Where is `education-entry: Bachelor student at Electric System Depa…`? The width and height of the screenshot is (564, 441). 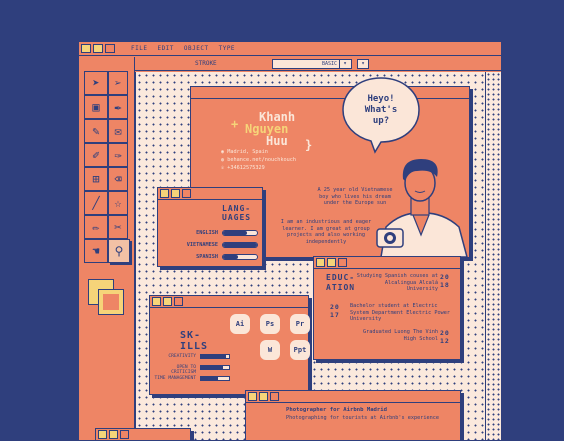 education-entry: Bachelor student at Electric System Depa… is located at coordinates (400, 312).